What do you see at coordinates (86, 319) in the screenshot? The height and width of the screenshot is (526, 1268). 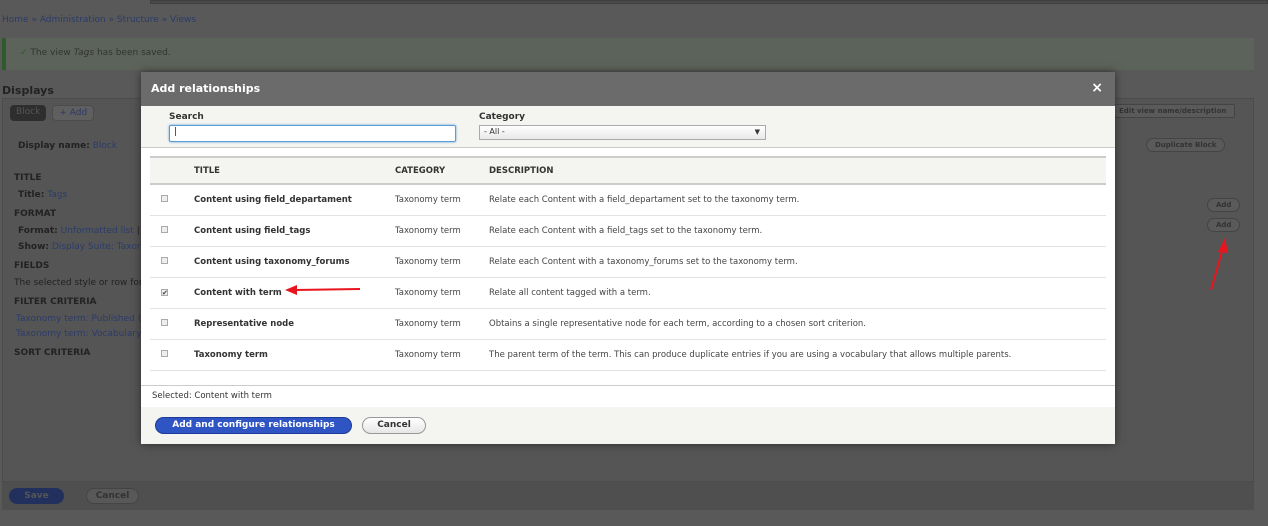 I see `filter-item: Taxonomy term: Published (= T` at bounding box center [86, 319].